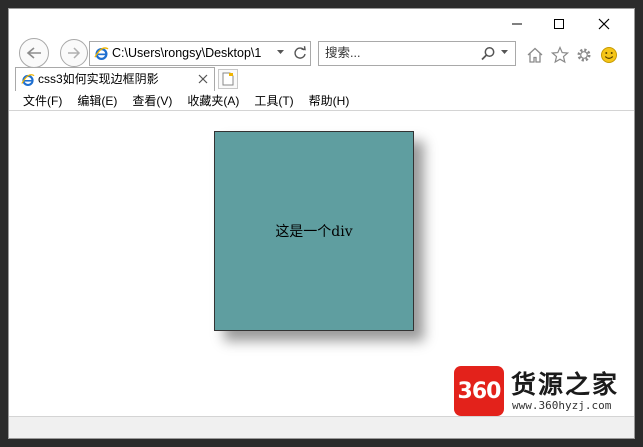 This screenshot has width=643, height=447. I want to click on back-arrow-icon, so click(33, 53).